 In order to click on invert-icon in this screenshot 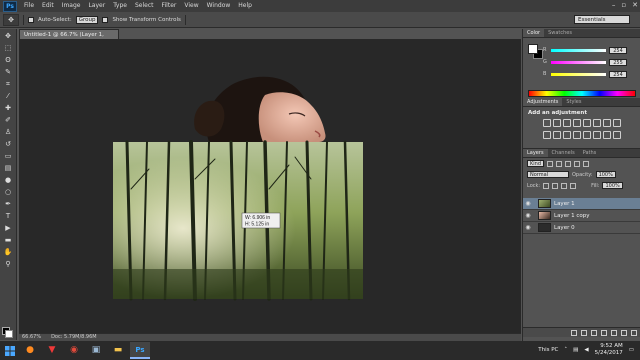, I will do `click(577, 135)`.